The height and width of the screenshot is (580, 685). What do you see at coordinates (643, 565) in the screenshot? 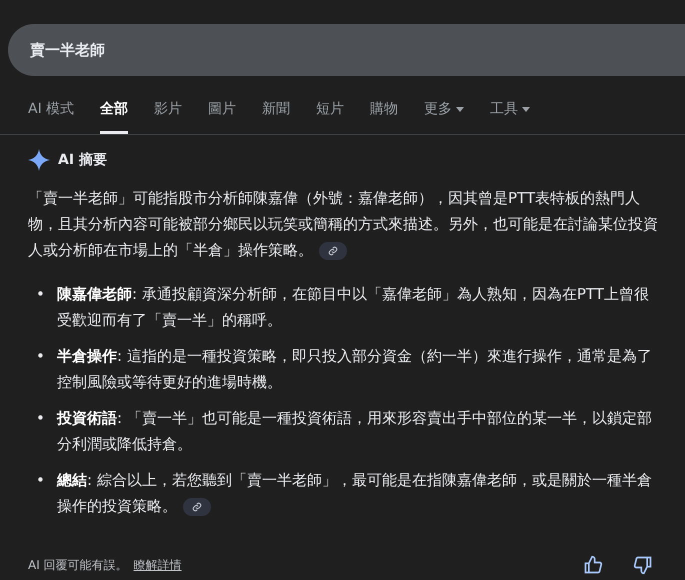
I see `thumbs-down-icon` at bounding box center [643, 565].